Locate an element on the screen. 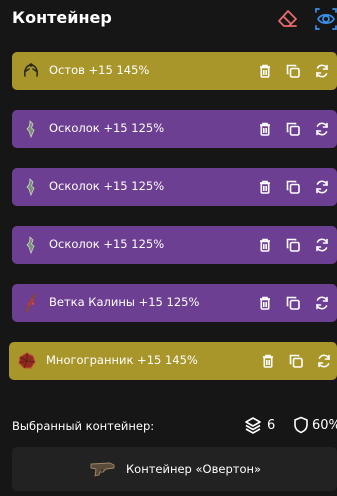 This screenshot has width=337, height=496. panel-title: Контейнер is located at coordinates (62, 17).